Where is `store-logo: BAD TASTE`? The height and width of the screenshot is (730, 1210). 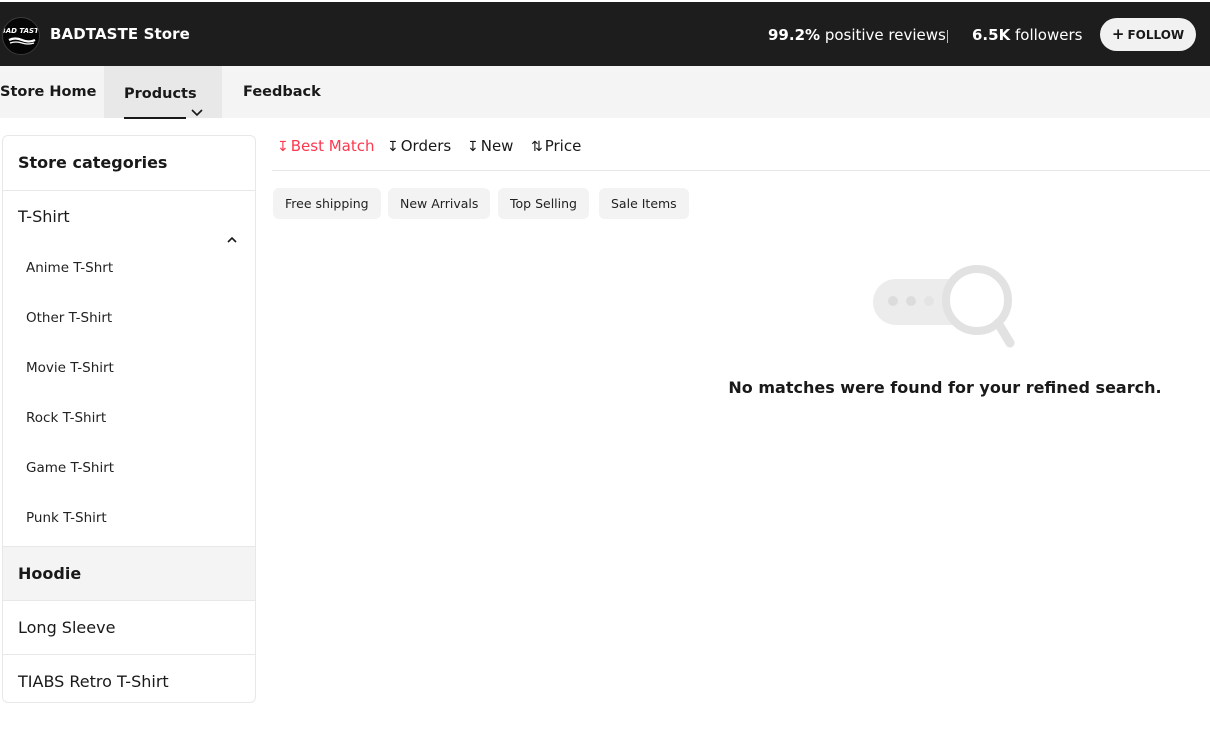 store-logo: BAD TASTE is located at coordinates (21, 36).